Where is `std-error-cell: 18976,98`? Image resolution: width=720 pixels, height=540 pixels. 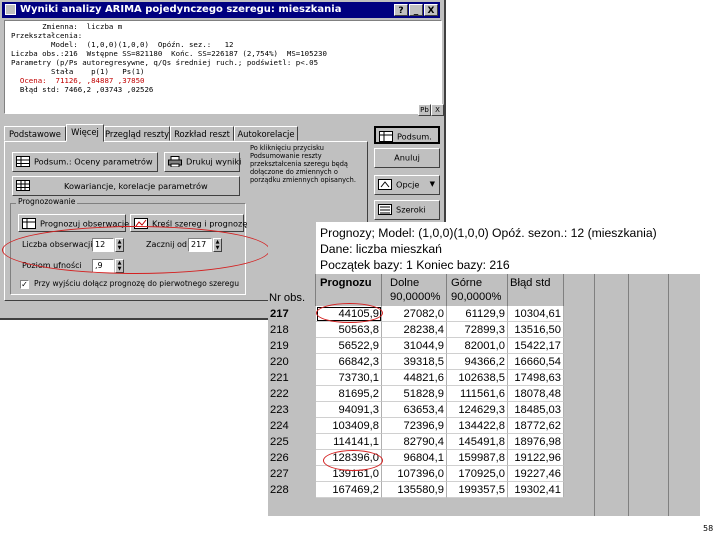
std-error-cell: 18976,98 is located at coordinates (536, 442).